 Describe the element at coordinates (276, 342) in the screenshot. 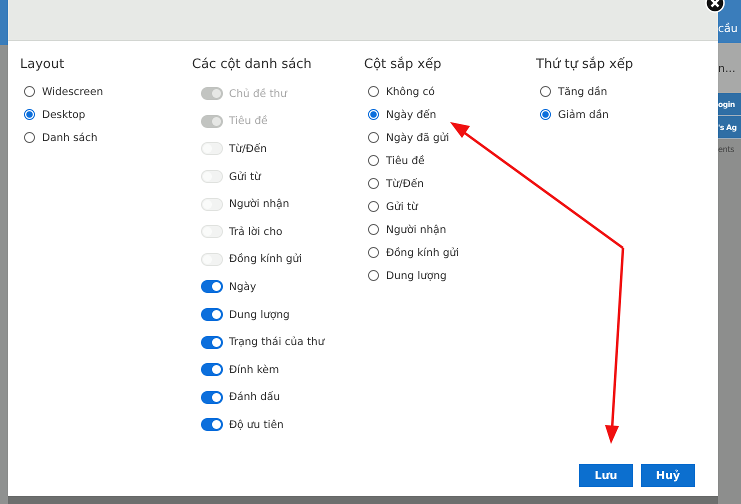

I see `option-label: Trạng thái của thư` at that location.